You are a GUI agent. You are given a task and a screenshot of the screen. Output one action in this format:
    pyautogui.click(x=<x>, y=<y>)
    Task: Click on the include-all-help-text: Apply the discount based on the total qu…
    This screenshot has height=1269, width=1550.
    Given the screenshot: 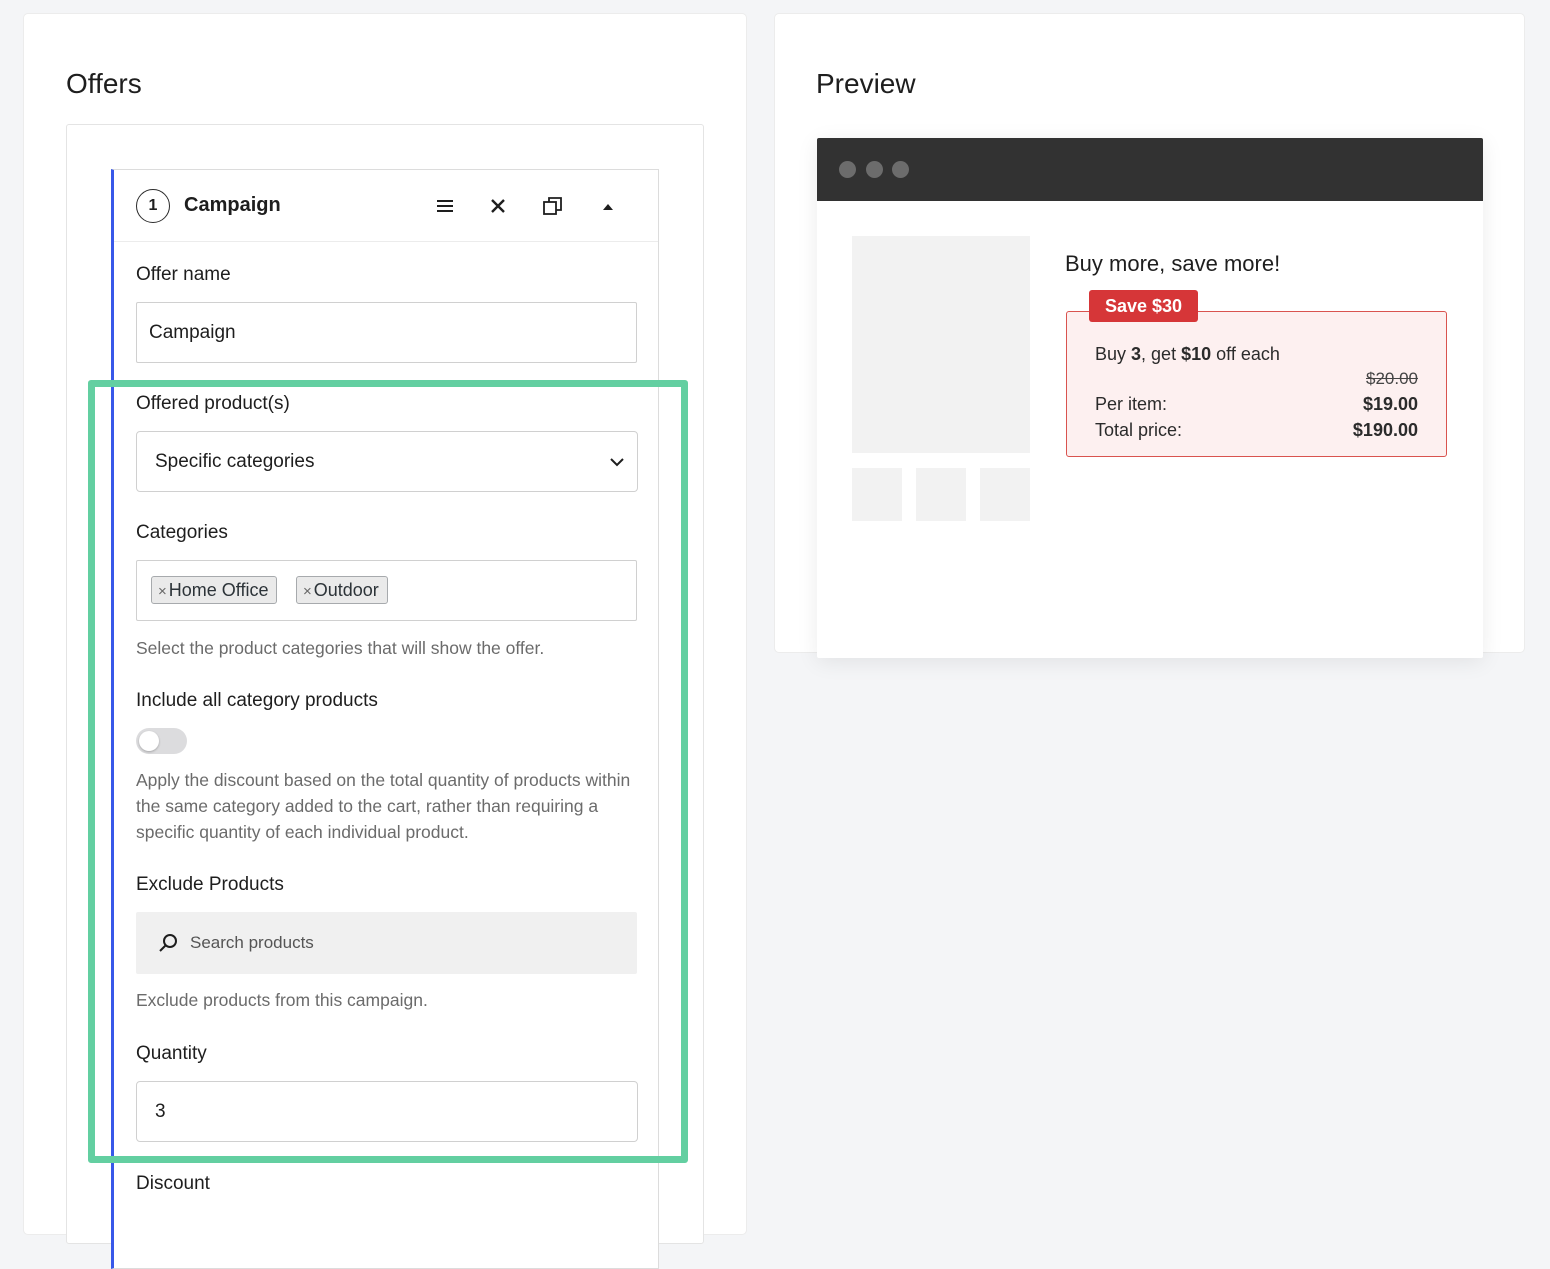 What is the action you would take?
    pyautogui.click(x=383, y=806)
    